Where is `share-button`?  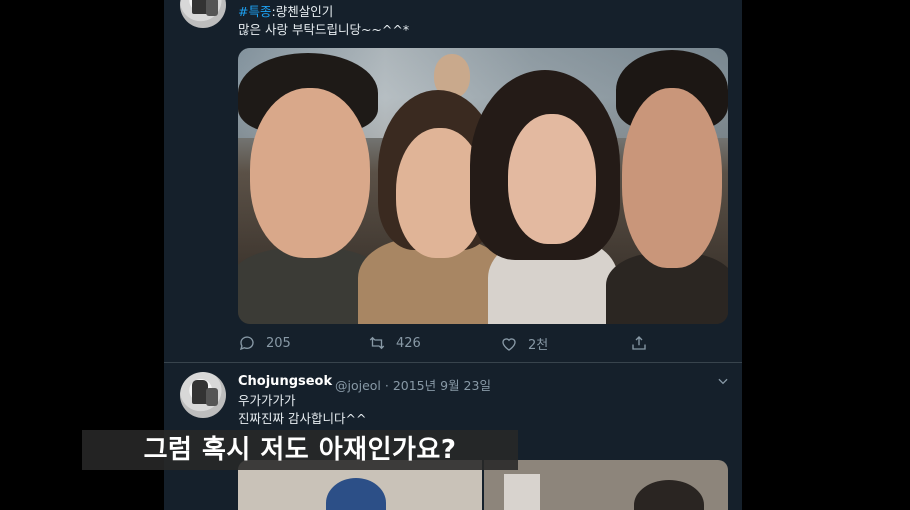
share-button is located at coordinates (639, 343).